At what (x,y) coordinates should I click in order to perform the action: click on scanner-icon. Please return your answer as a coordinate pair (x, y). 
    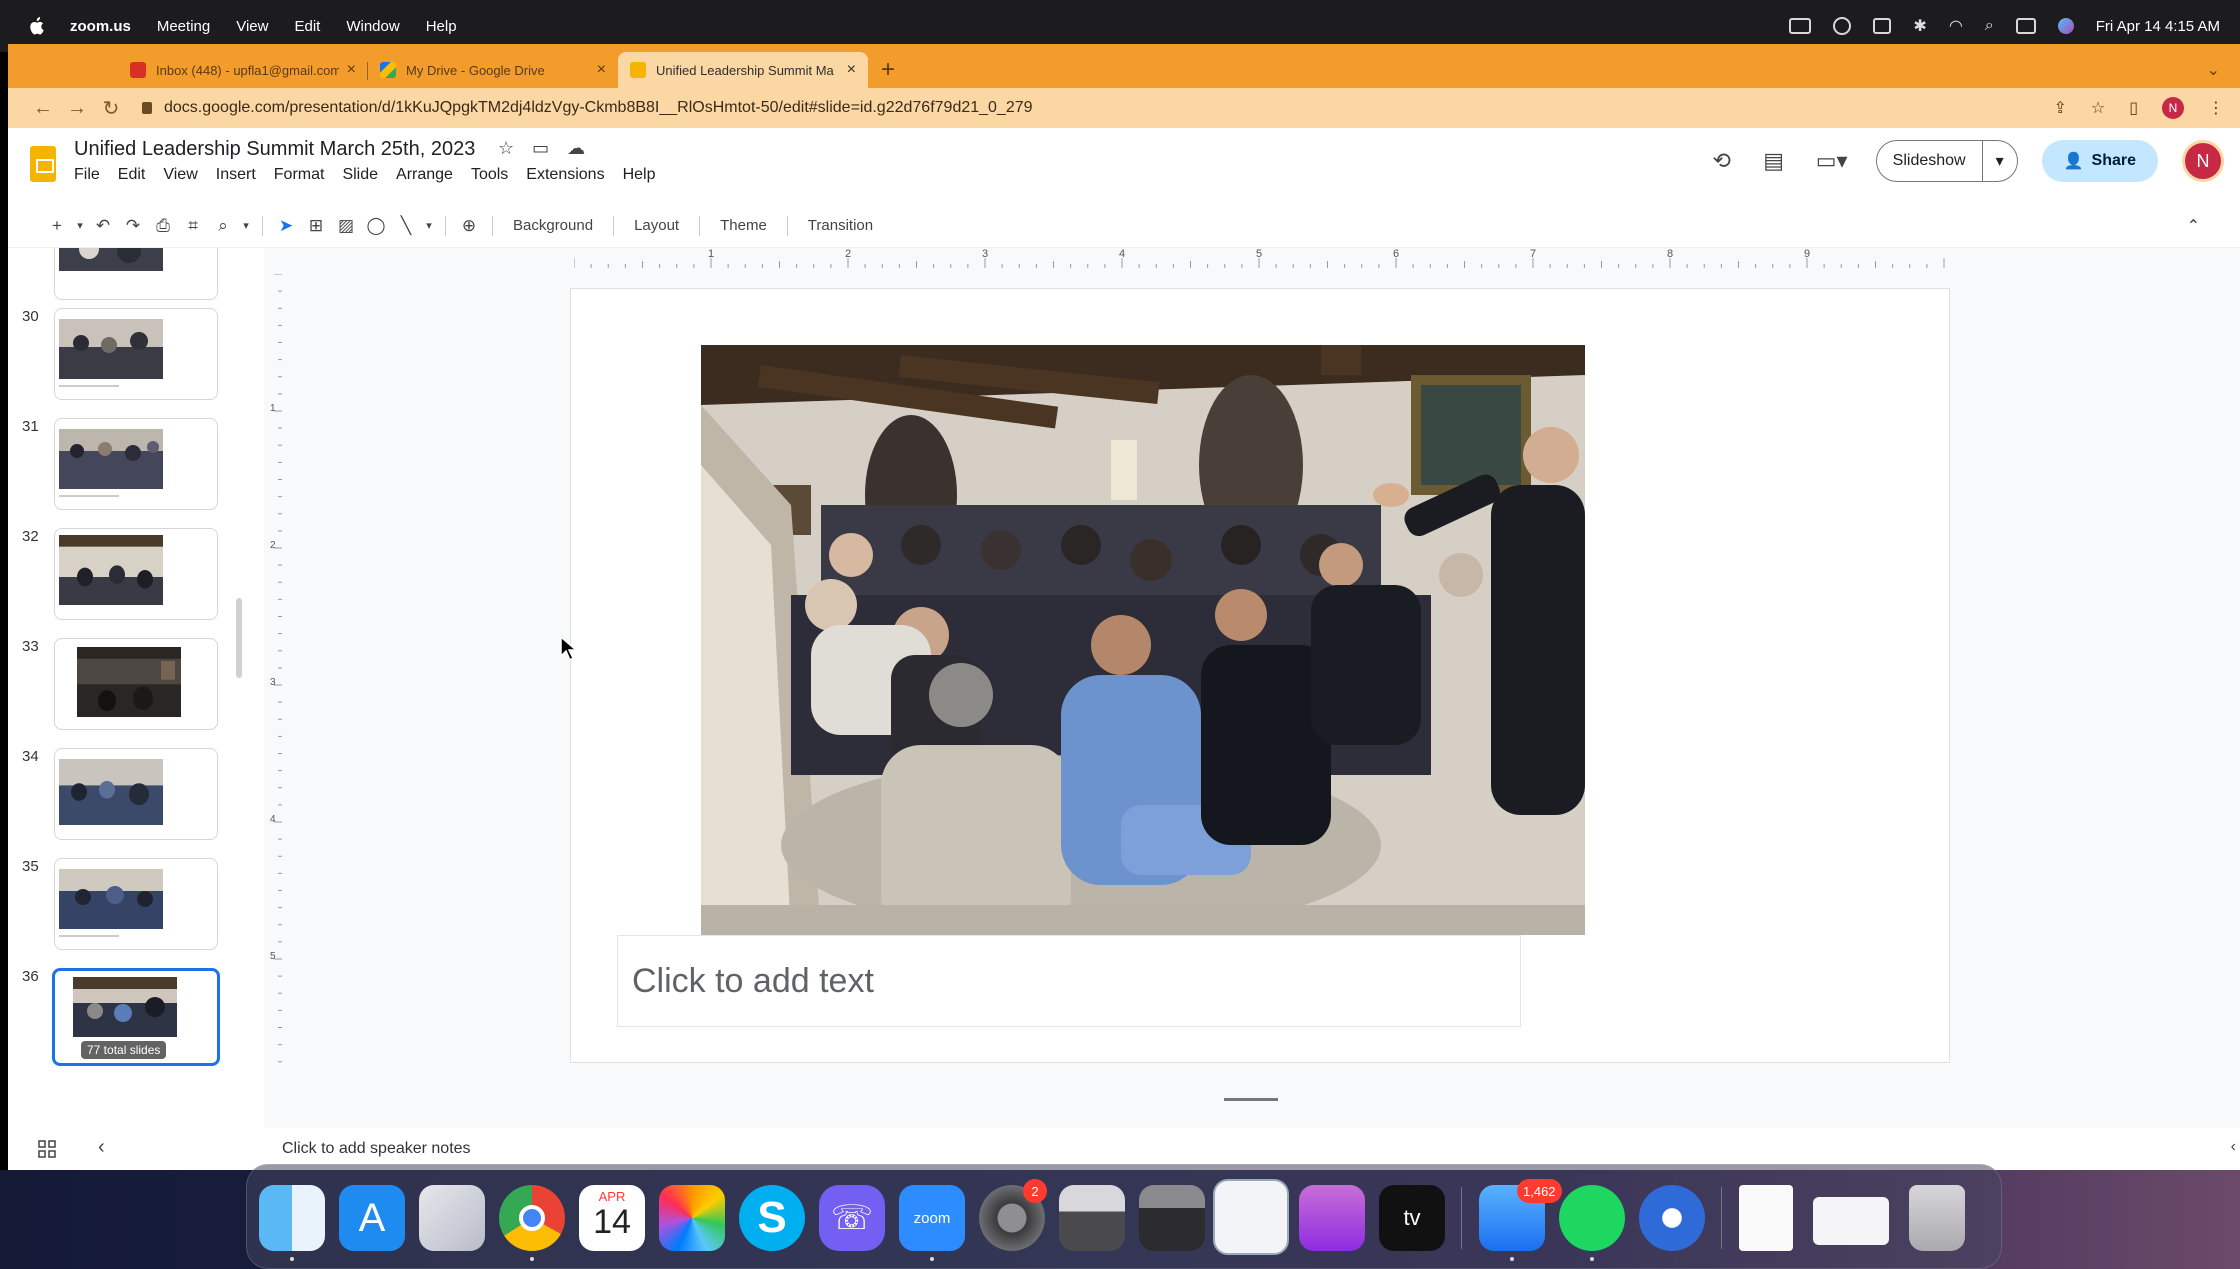
    Looking at the image, I should click on (1172, 1218).